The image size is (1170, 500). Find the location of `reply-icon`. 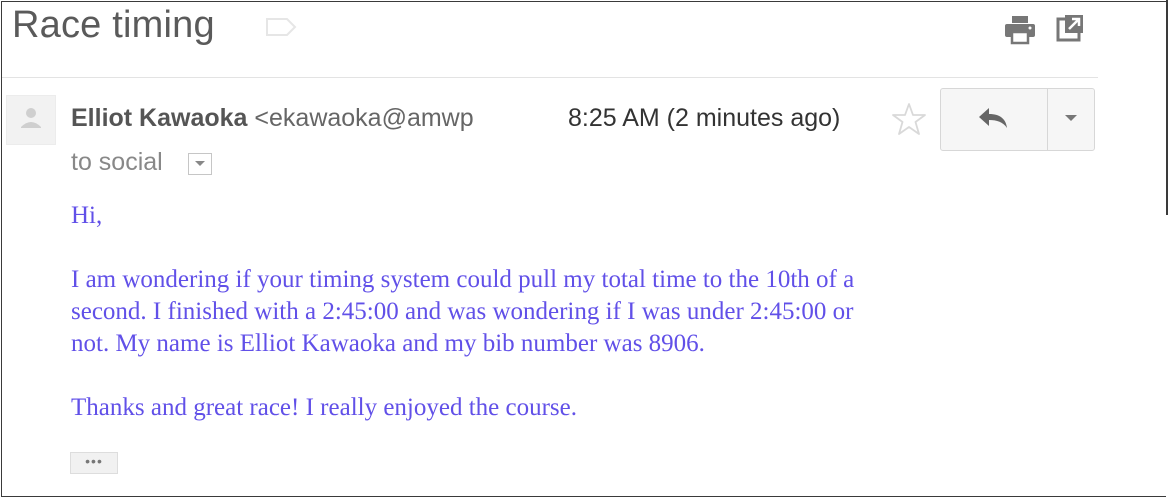

reply-icon is located at coordinates (993, 118).